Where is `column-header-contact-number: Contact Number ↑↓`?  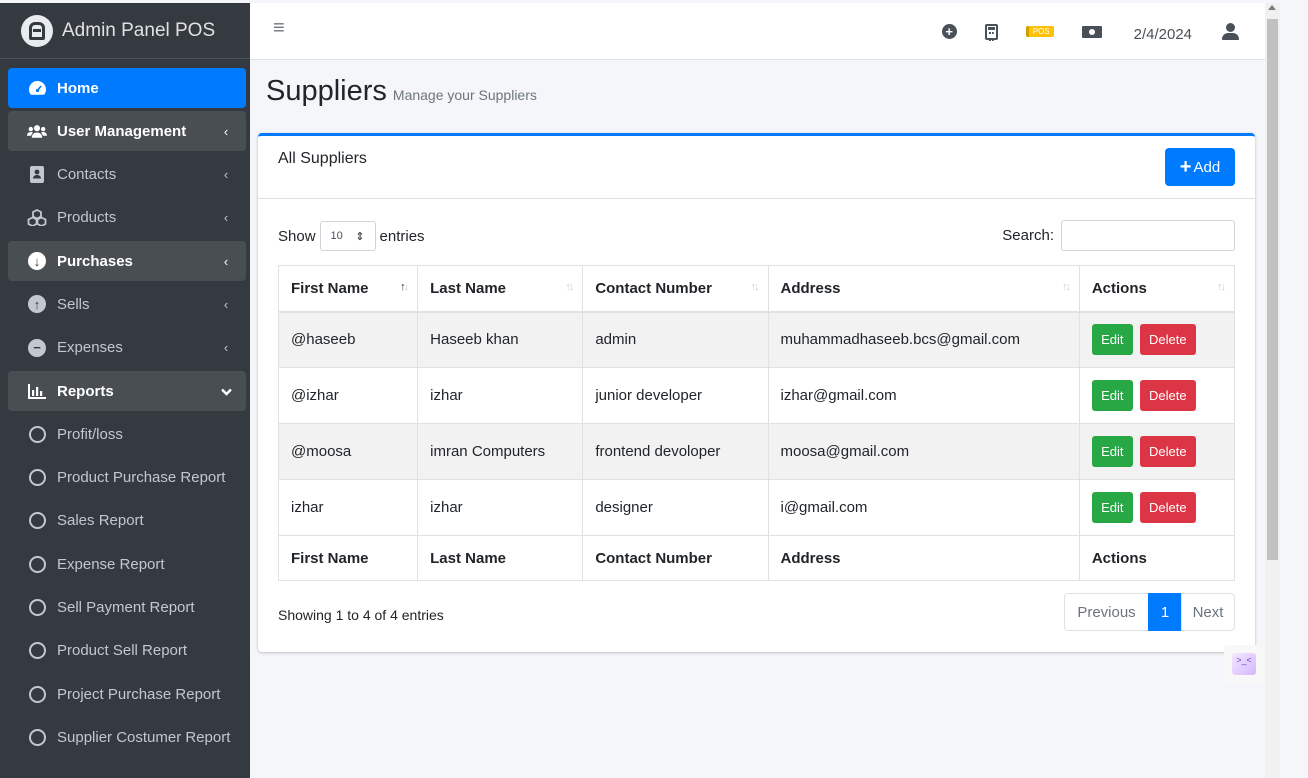 column-header-contact-number: Contact Number ↑↓ is located at coordinates (675, 289).